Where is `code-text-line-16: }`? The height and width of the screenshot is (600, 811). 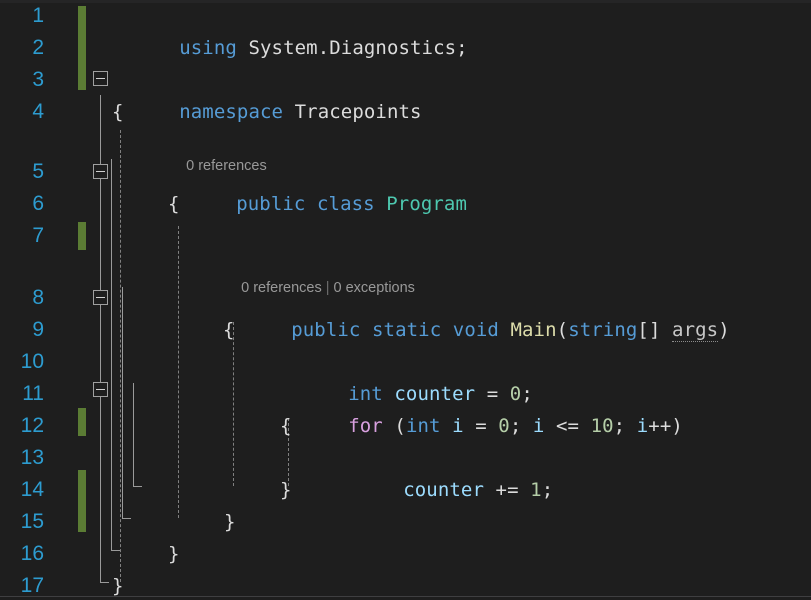
code-text-line-16: } is located at coordinates (174, 554).